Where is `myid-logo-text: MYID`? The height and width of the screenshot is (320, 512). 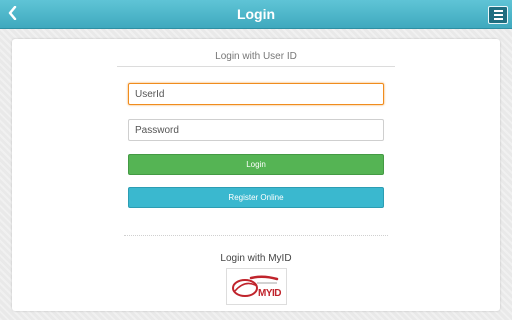
myid-logo-text: MYID is located at coordinates (270, 293).